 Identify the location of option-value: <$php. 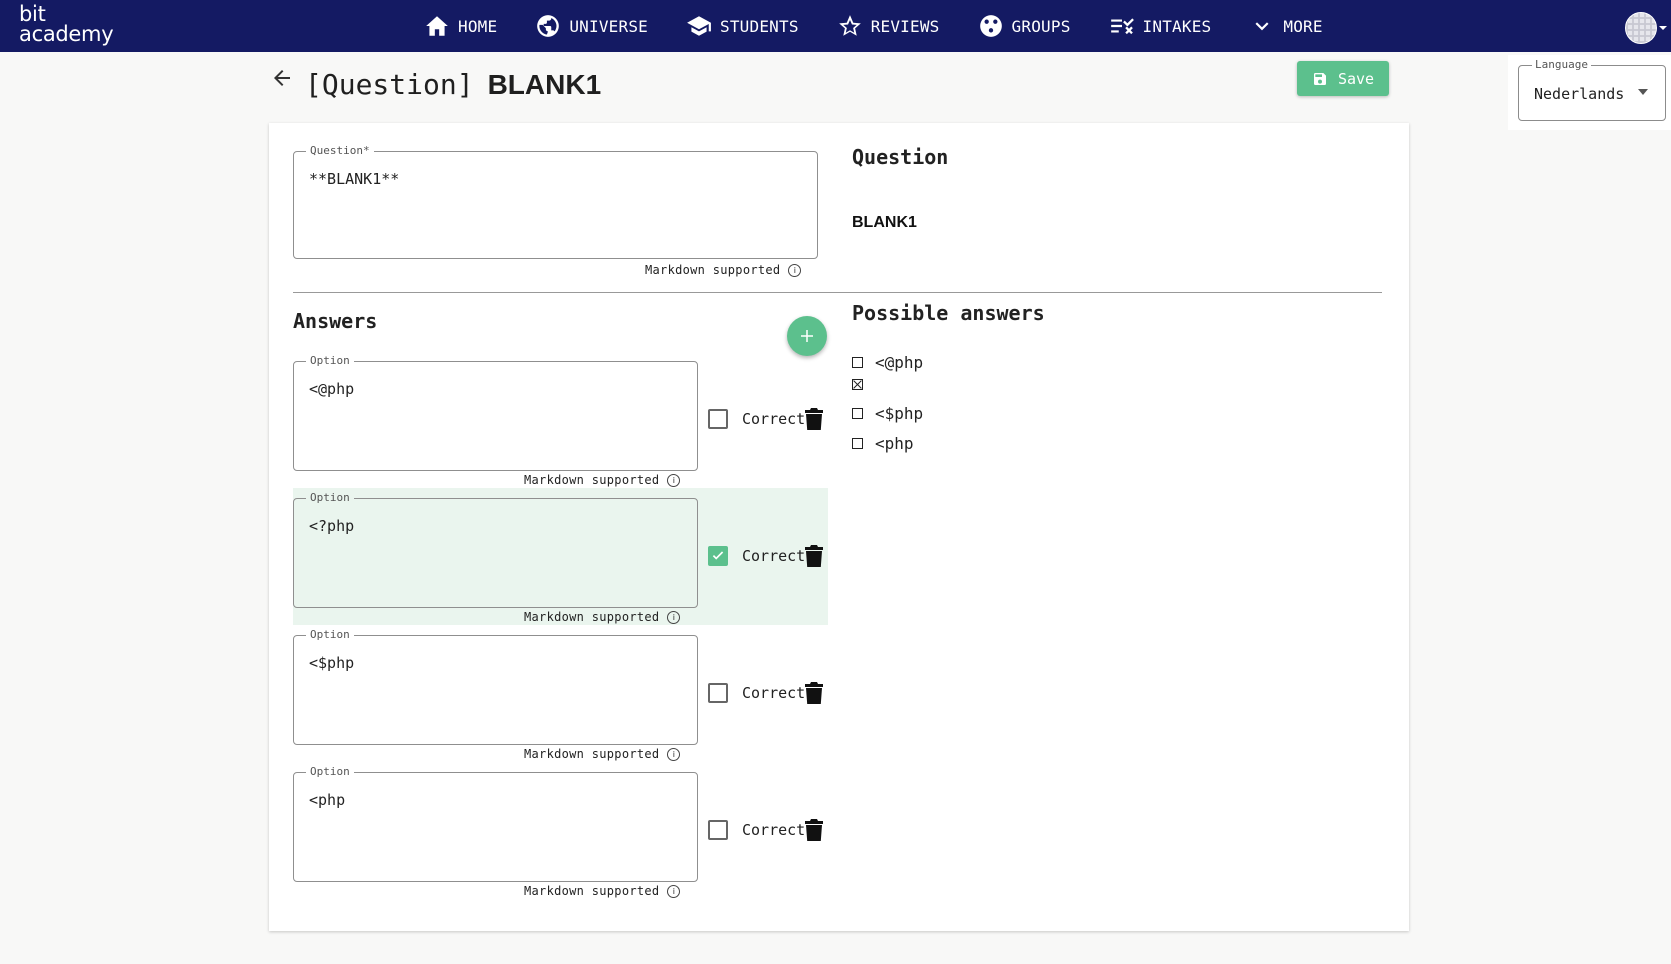
(331, 663).